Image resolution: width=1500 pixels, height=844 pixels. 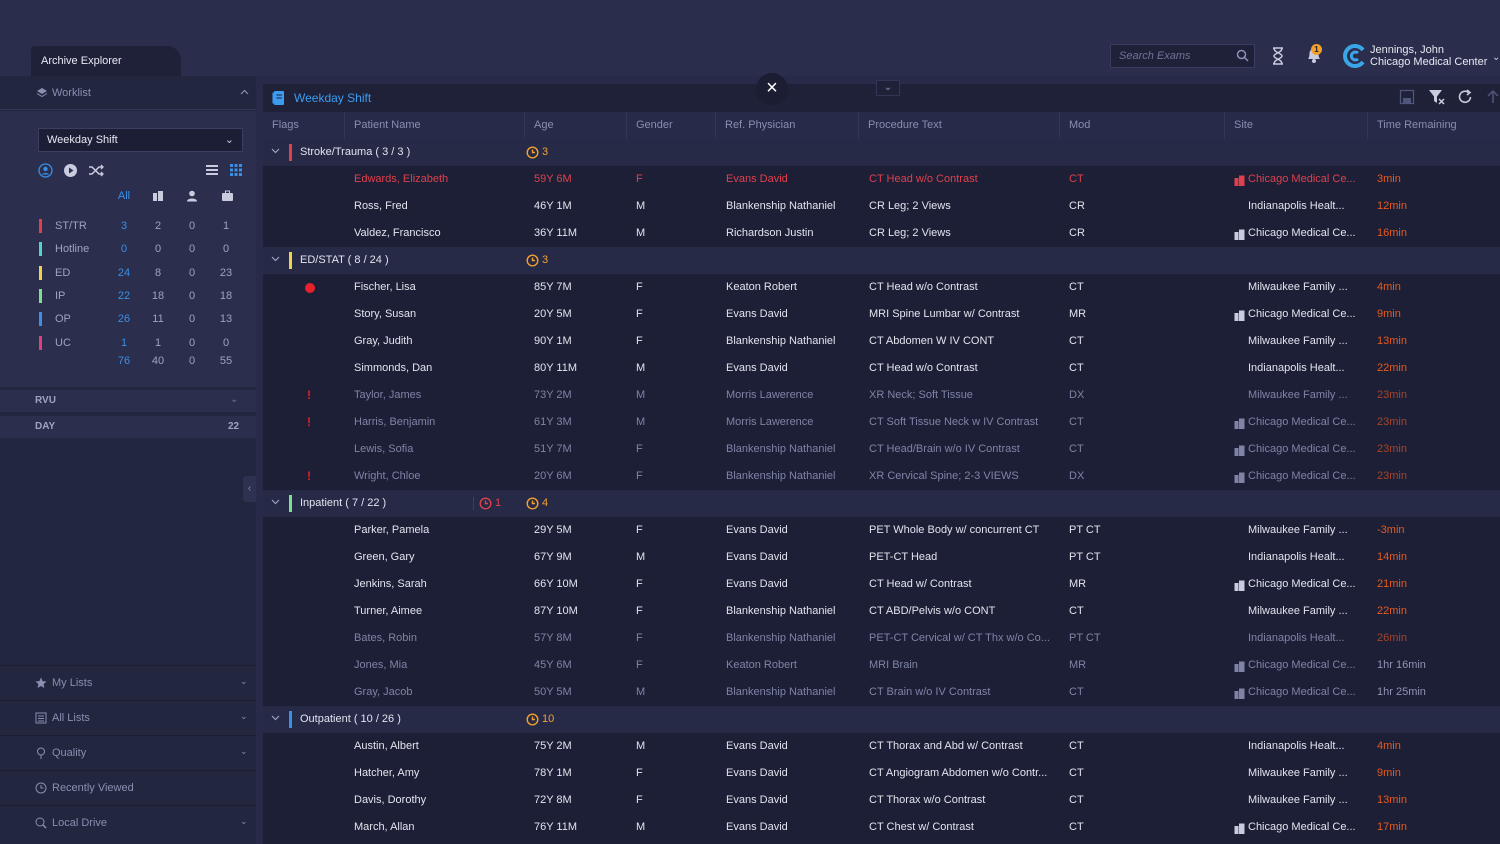 I want to click on stats-row: OP 26 11 0 13, so click(x=141, y=320).